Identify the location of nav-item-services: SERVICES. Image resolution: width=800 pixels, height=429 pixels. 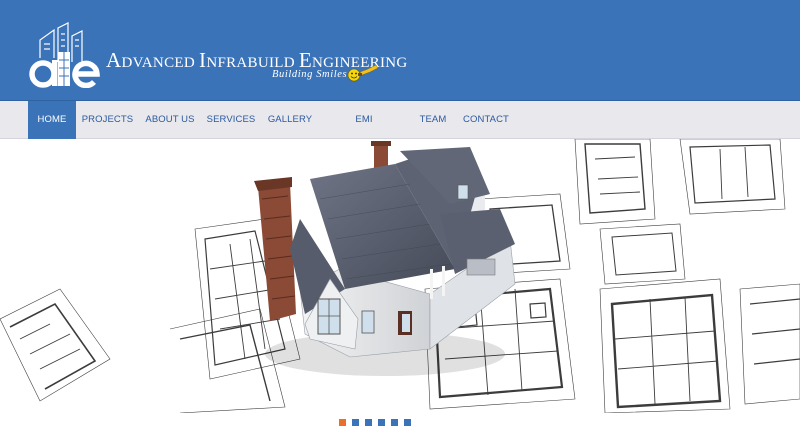
(231, 120).